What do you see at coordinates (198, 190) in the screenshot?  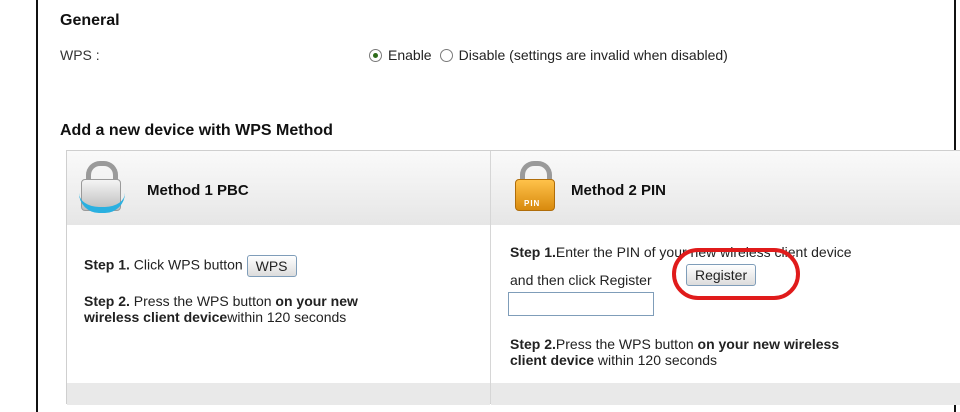 I see `method1-title: Method 1 PBC` at bounding box center [198, 190].